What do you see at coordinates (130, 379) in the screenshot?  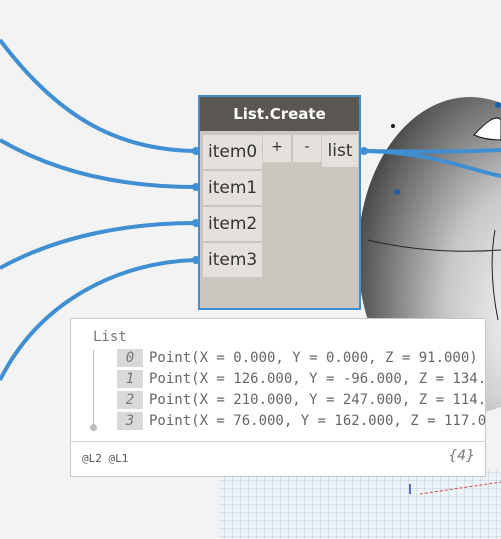 I see `preview-item-index: 1` at bounding box center [130, 379].